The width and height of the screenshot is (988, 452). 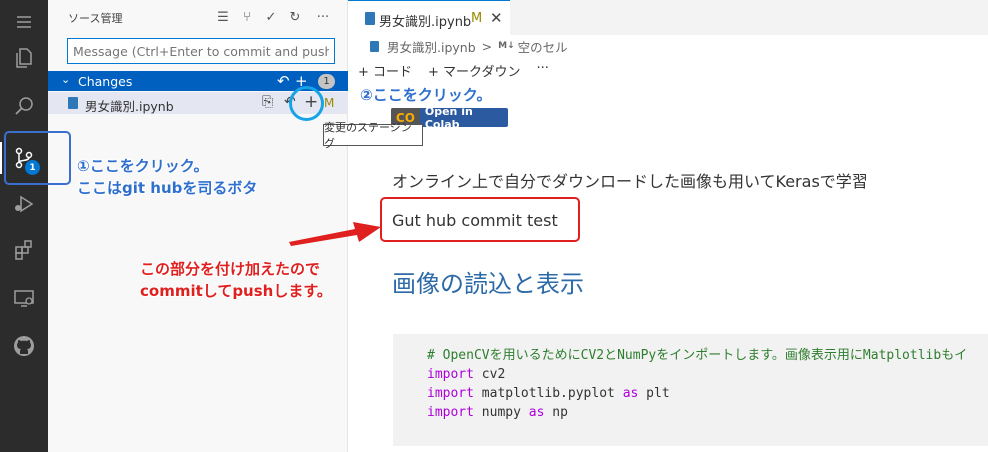 What do you see at coordinates (474, 70) in the screenshot?
I see `add-markdown-cell-button: + マークダウン` at bounding box center [474, 70].